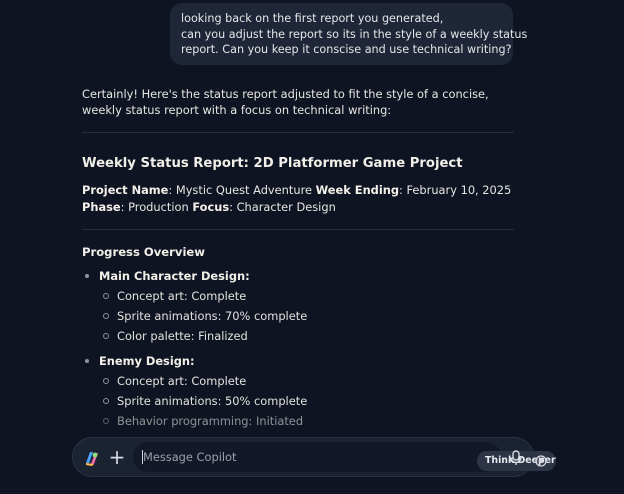  What do you see at coordinates (92, 458) in the screenshot?
I see `copilot-logo-icon` at bounding box center [92, 458].